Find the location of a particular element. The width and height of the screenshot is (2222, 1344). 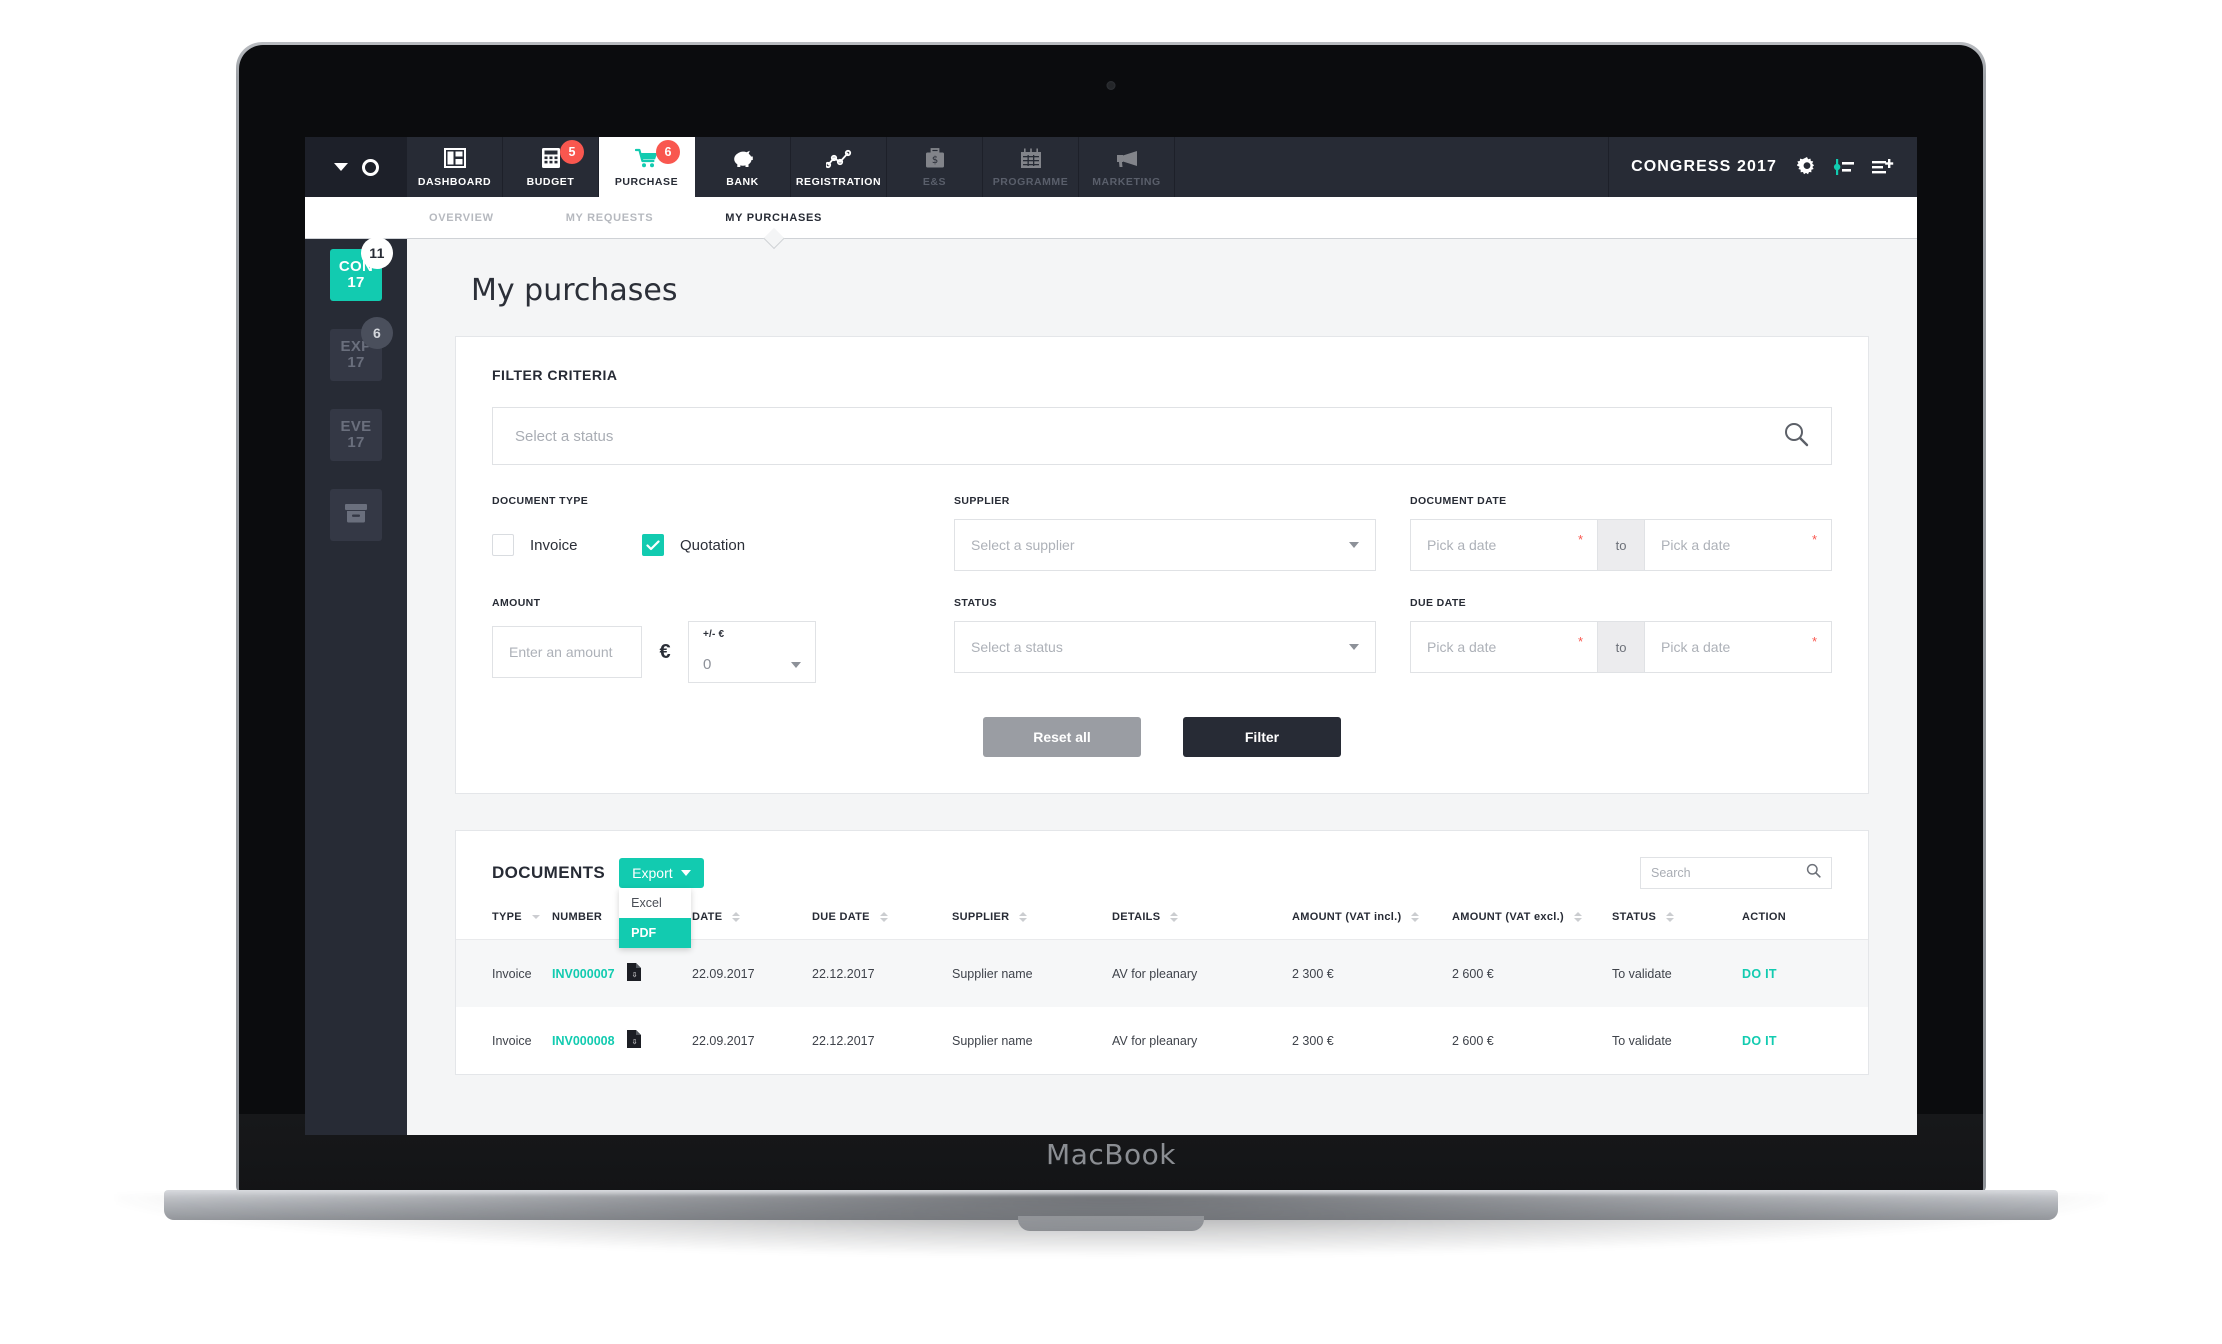

column-details: DETAILS is located at coordinates (1202, 917).